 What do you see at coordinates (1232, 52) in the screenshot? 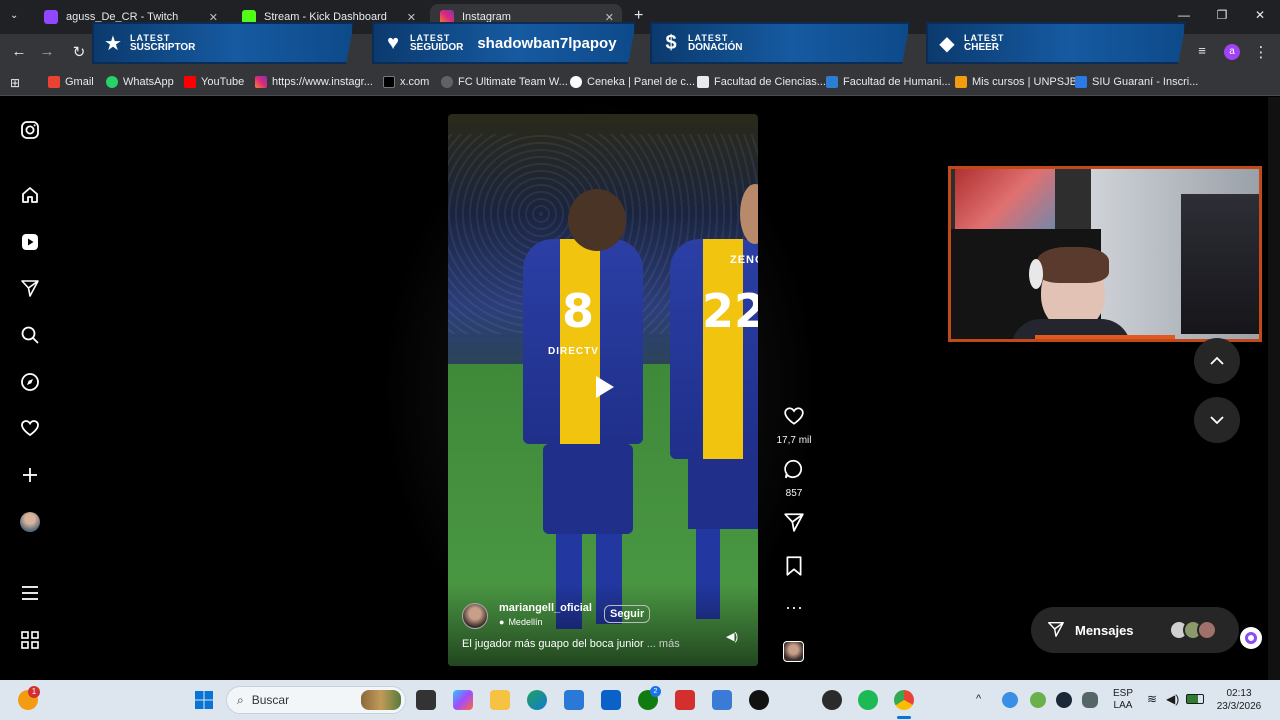
I see `profile-avatar: a` at bounding box center [1232, 52].